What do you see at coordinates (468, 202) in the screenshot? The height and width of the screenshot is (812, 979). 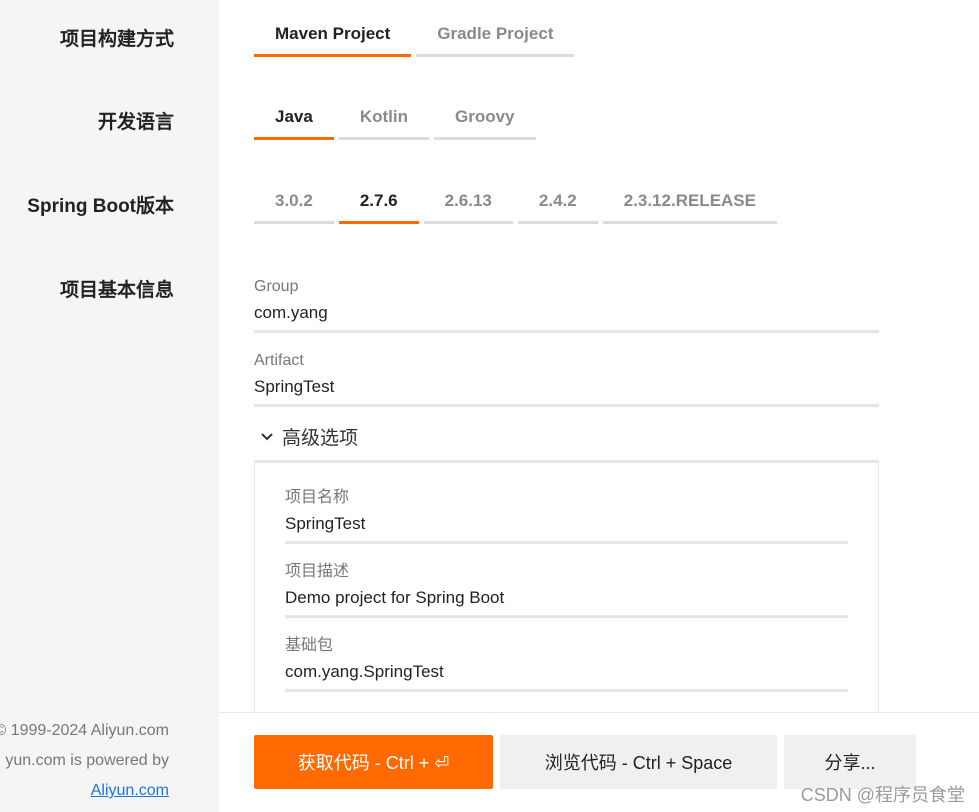 I see `tab-version-2-6-13: 2.6.13` at bounding box center [468, 202].